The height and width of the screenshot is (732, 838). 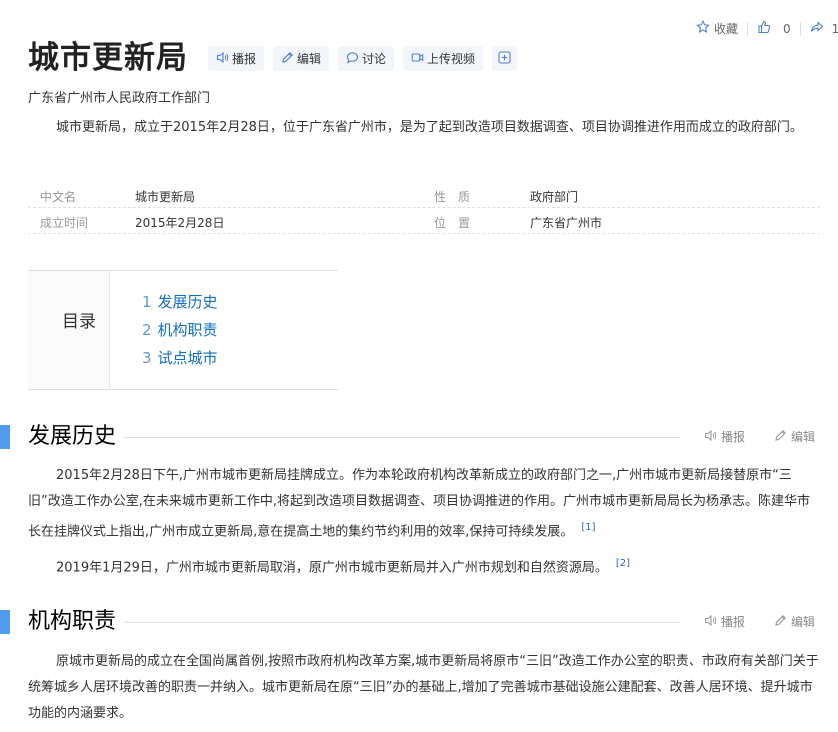 I want to click on info-label: 性 质, so click(x=452, y=197).